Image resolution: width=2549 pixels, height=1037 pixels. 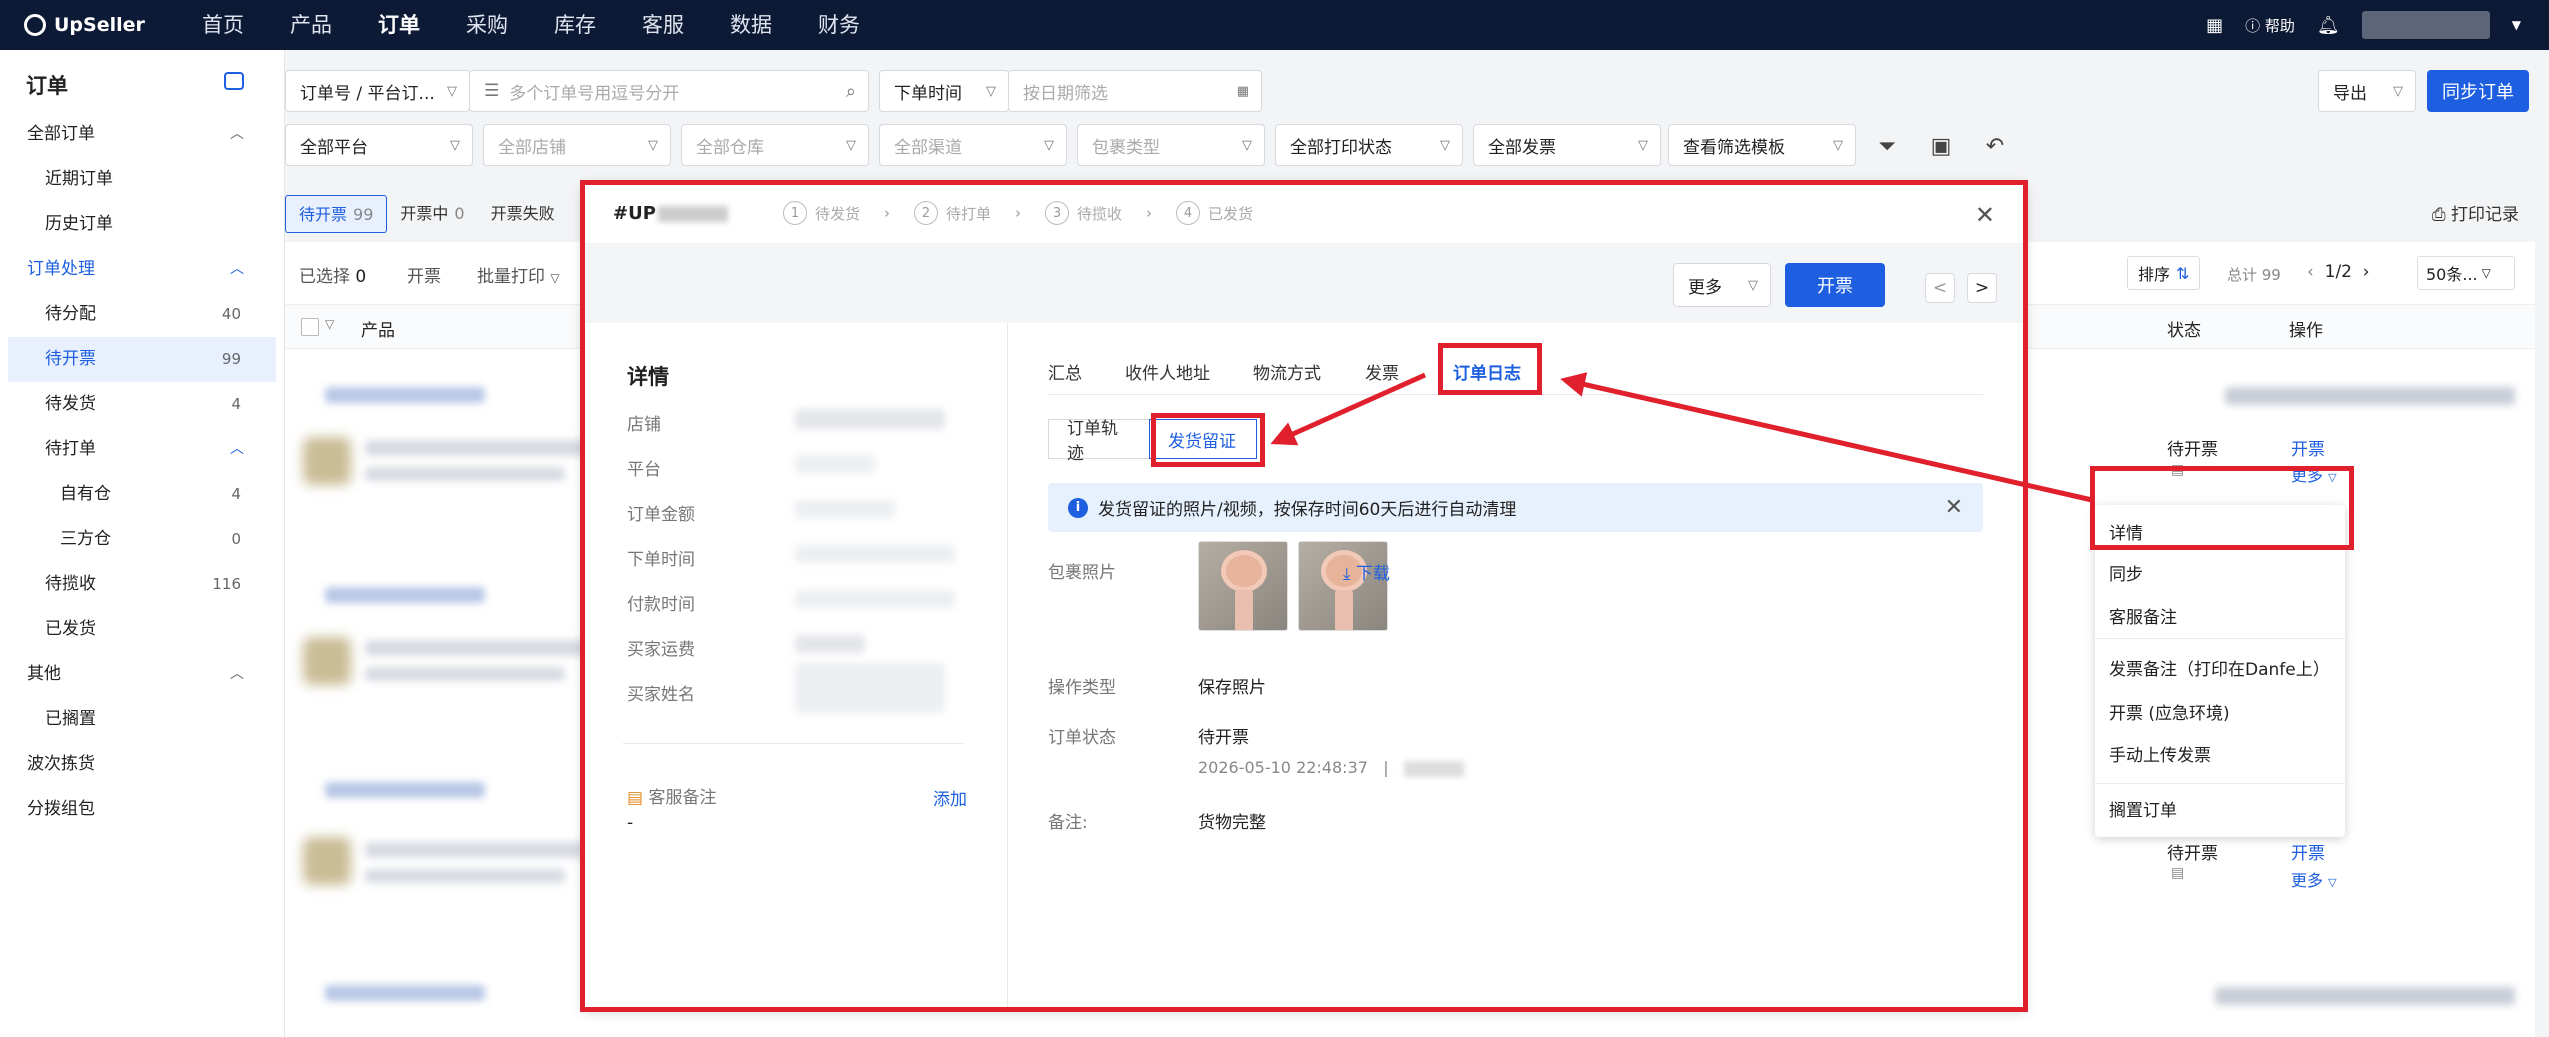 What do you see at coordinates (2475, 212) in the screenshot?
I see `print-log-link: ⎙ 打印记录` at bounding box center [2475, 212].